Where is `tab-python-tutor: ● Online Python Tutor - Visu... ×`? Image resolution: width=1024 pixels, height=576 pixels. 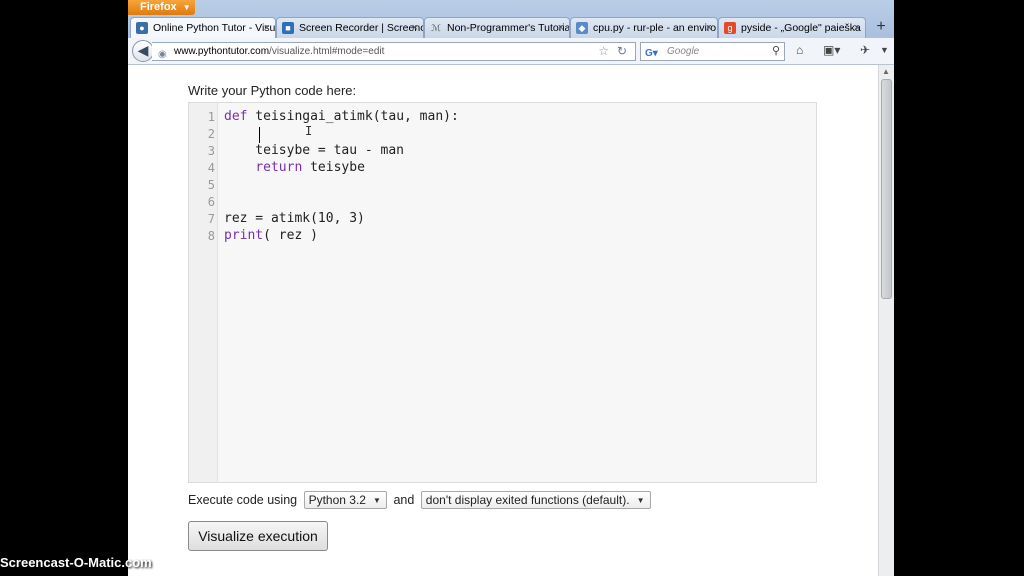
tab-python-tutor: ● Online Python Tutor - Visu... × is located at coordinates (203, 28).